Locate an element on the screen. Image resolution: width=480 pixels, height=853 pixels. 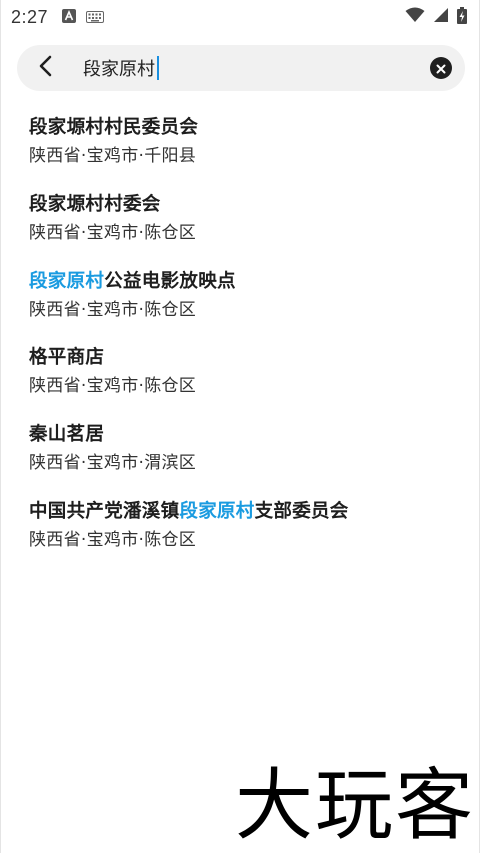
result-item: 段家原村公益电影放映点 陕西省·宝鸡市·陈仓区 is located at coordinates (249, 306).